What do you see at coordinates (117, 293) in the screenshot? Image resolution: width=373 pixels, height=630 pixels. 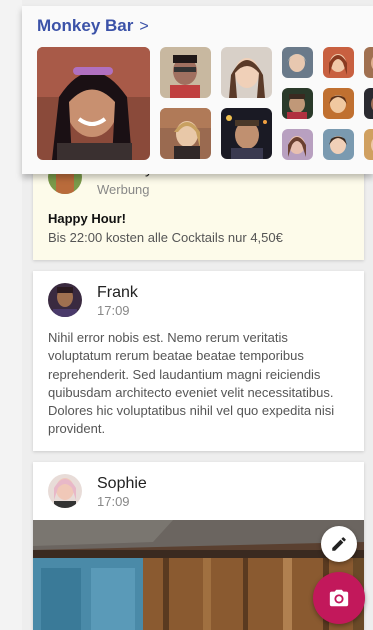 I see `post-author: Frank` at bounding box center [117, 293].